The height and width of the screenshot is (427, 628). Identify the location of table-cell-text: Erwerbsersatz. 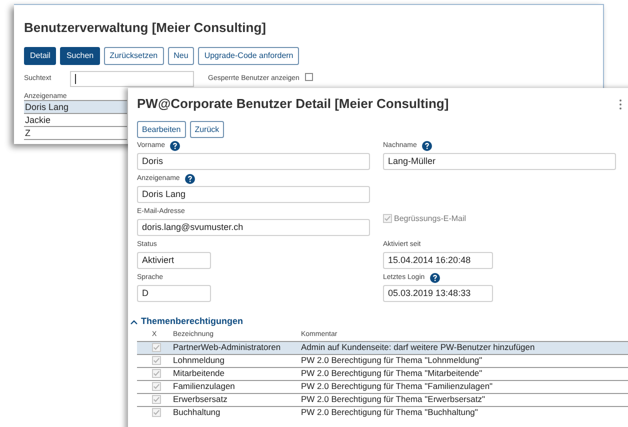
(200, 399).